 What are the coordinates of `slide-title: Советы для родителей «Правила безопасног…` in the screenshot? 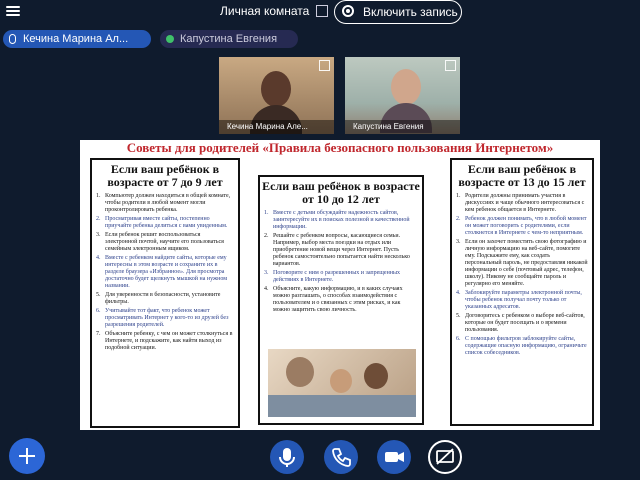 It's located at (340, 147).